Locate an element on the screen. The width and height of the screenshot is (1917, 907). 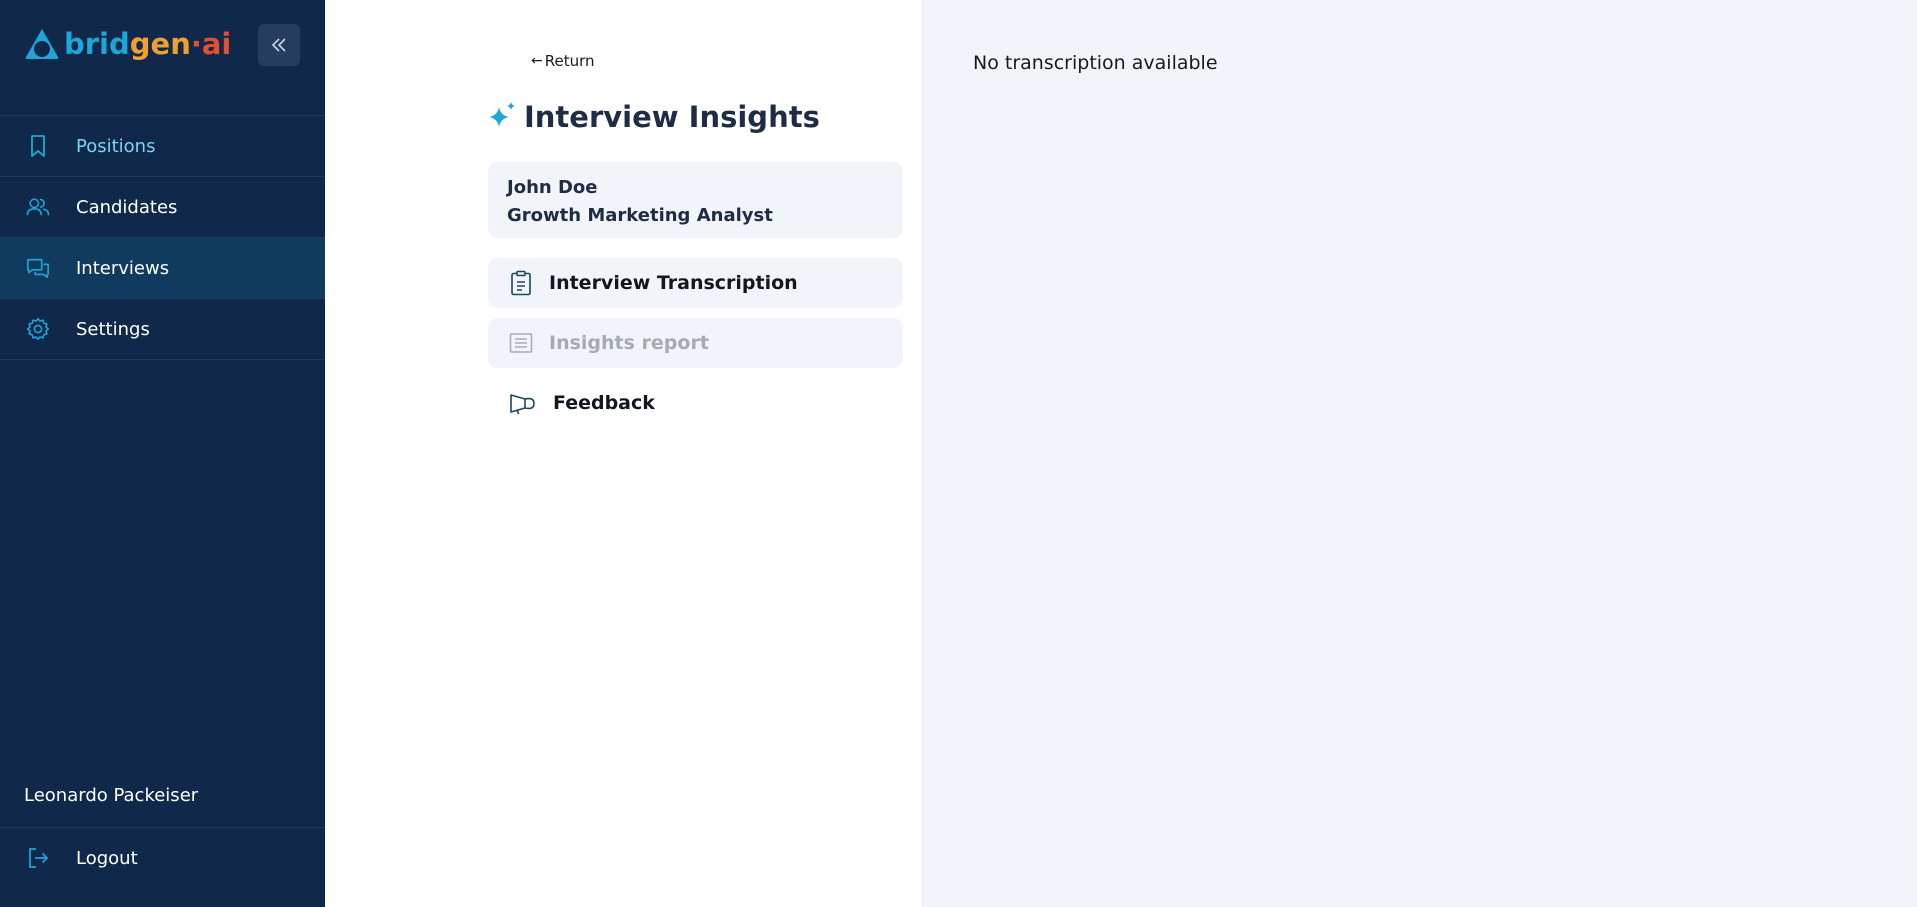
candidate-name: John Doe is located at coordinates (552, 187).